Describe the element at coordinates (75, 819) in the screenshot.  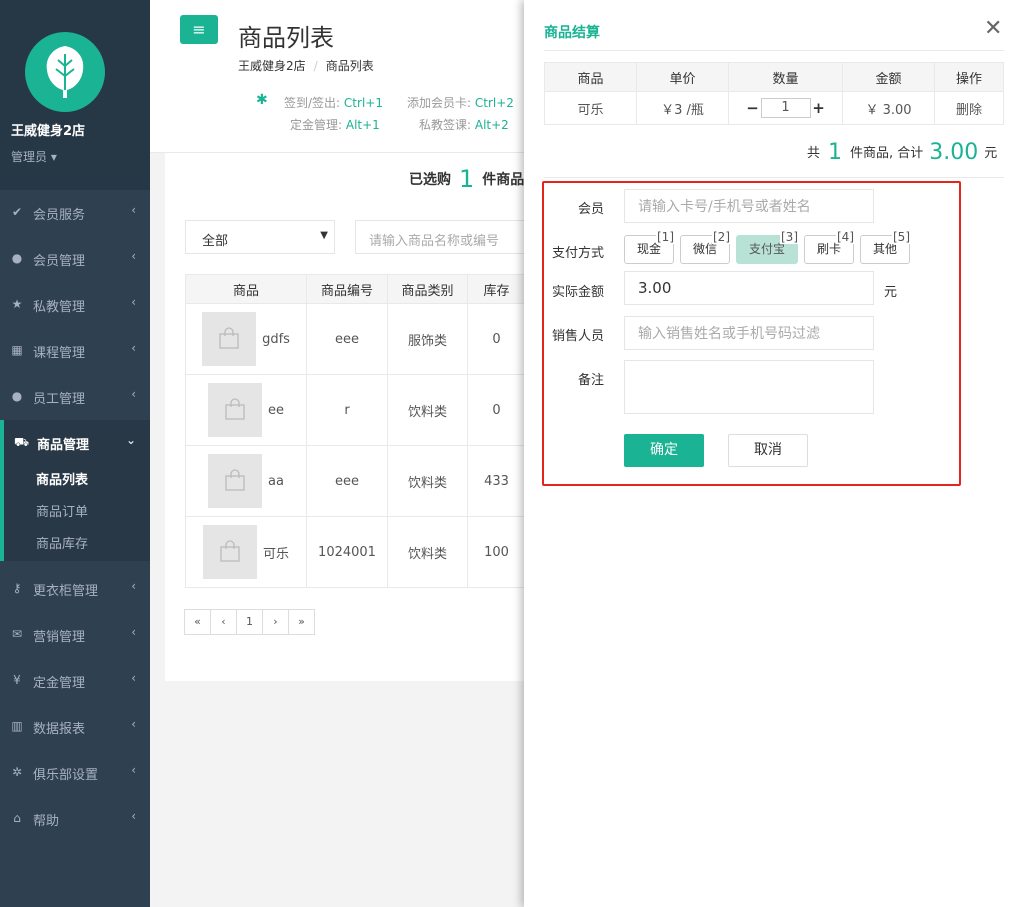
I see `sidebar-item-help: ⌂ 帮助 ‹` at that location.